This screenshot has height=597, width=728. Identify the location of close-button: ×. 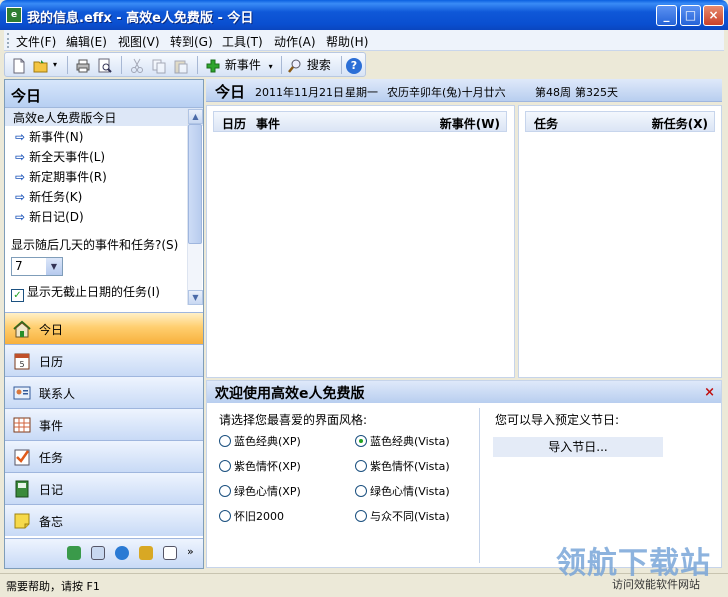
(713, 15).